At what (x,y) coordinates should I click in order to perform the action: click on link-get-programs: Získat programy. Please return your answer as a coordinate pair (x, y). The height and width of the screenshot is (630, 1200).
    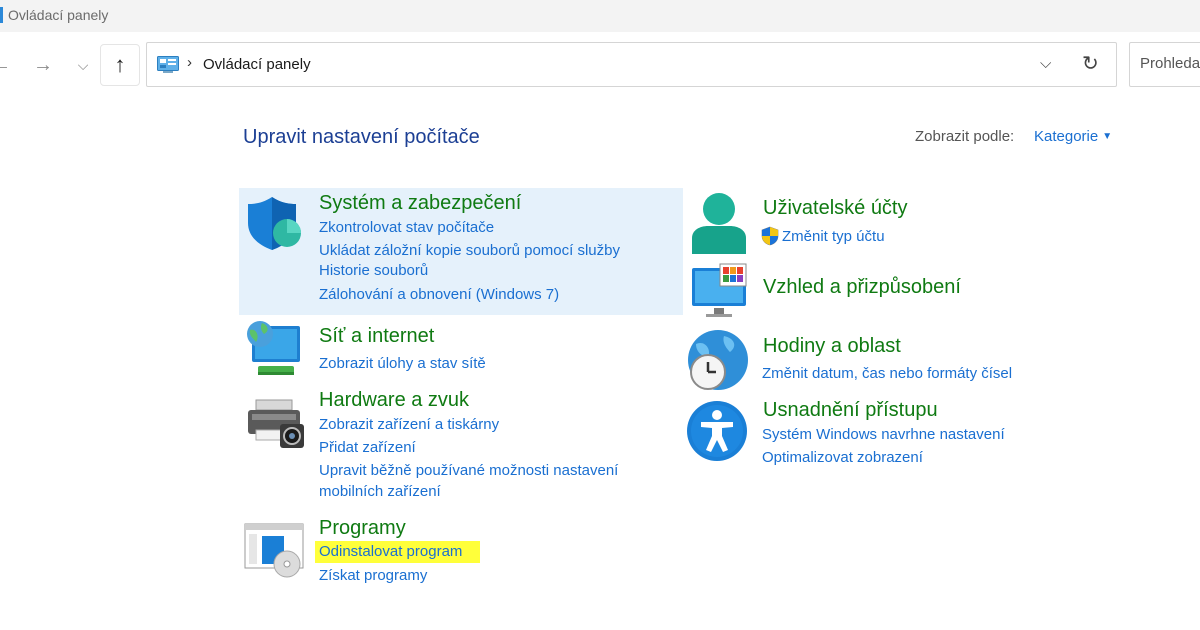
    Looking at the image, I should click on (373, 575).